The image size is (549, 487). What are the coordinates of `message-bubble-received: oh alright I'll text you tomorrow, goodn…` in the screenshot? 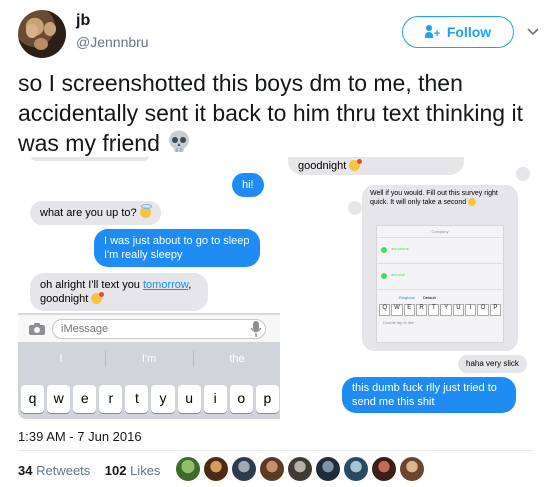 It's located at (119, 292).